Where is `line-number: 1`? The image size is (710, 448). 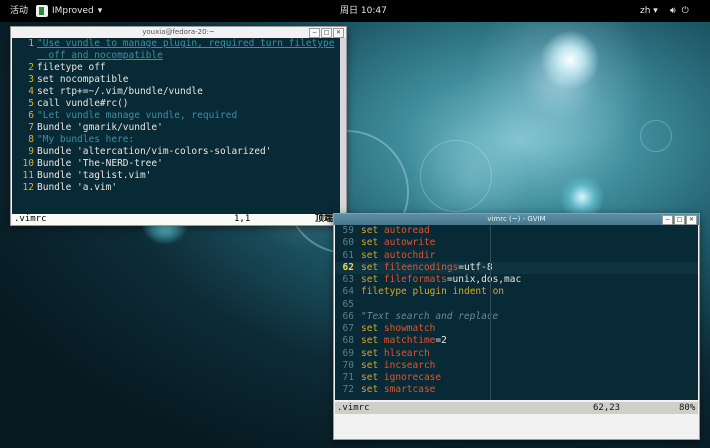
line-number: 1 is located at coordinates (31, 43).